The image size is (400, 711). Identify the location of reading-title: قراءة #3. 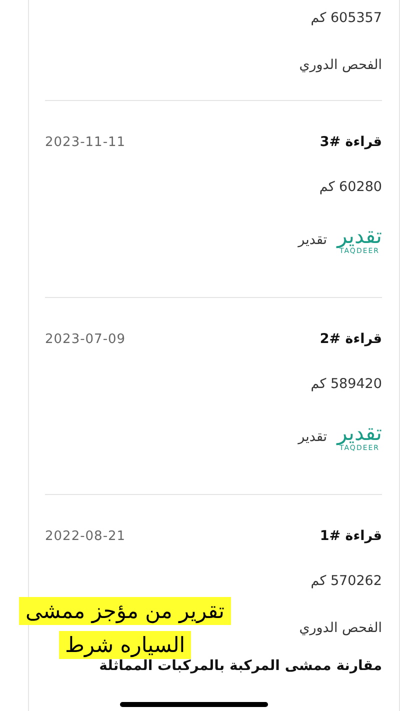
(351, 142).